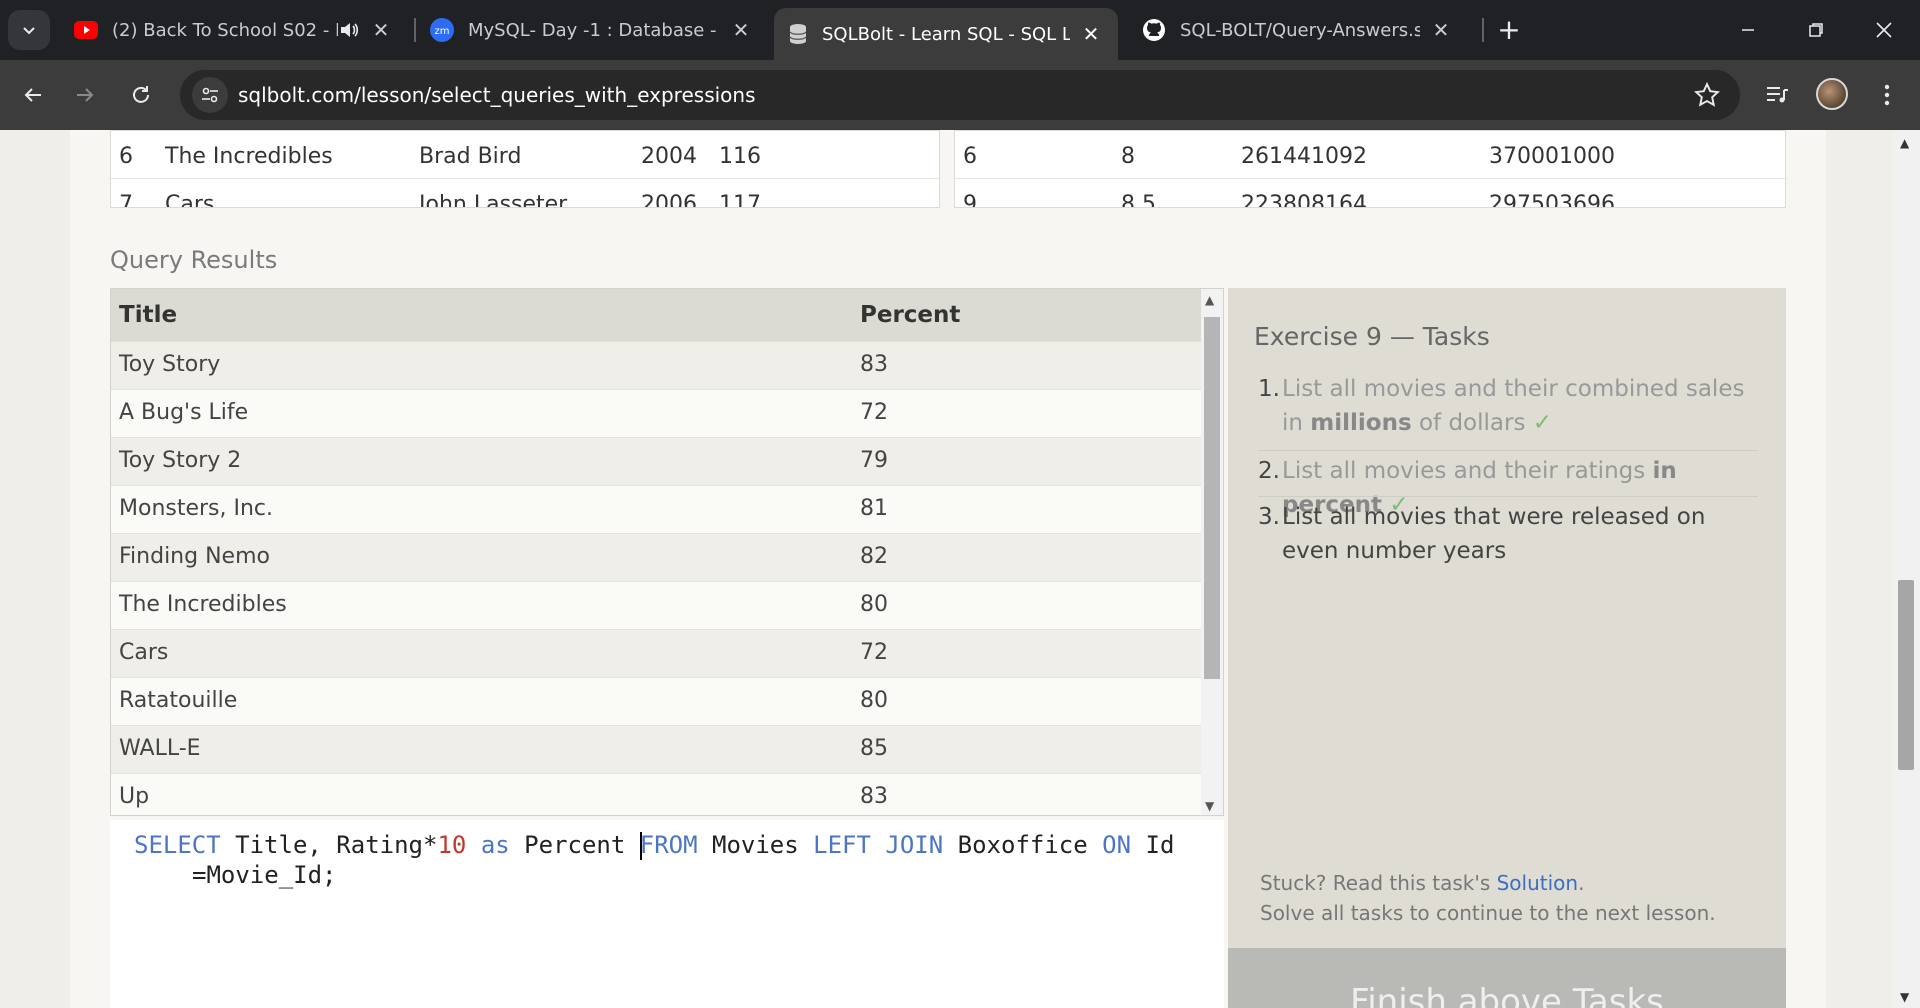  I want to click on reload-button, so click(141, 95).